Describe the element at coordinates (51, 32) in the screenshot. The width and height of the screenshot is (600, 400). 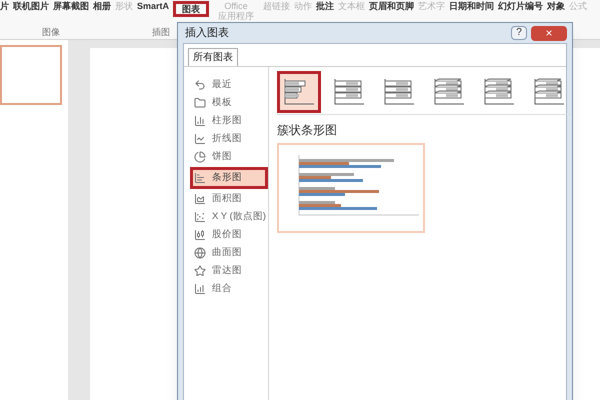
I see `group-label: 图像` at that location.